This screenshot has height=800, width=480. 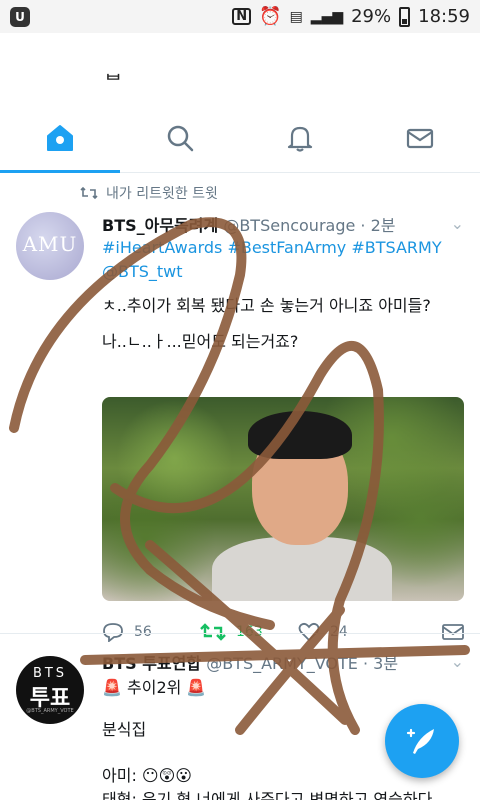 I want to click on home-icon, so click(x=60, y=137).